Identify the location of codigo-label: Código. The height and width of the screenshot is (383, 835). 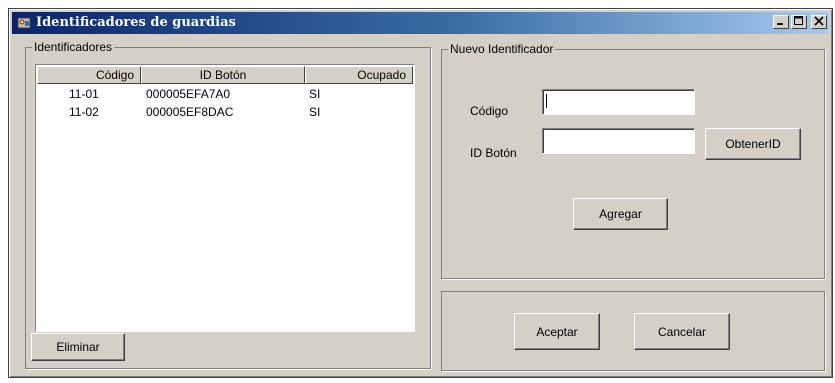
(489, 111).